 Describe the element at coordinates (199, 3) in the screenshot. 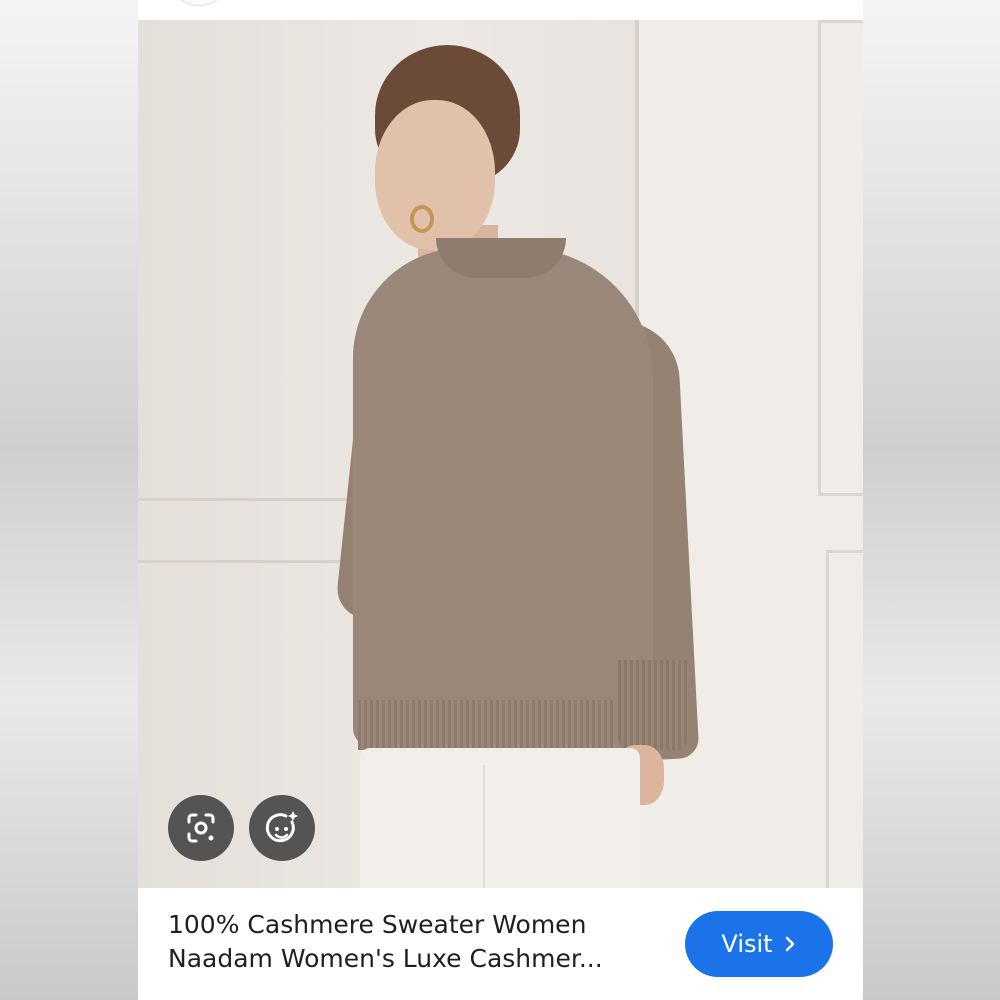

I see `avatar` at that location.